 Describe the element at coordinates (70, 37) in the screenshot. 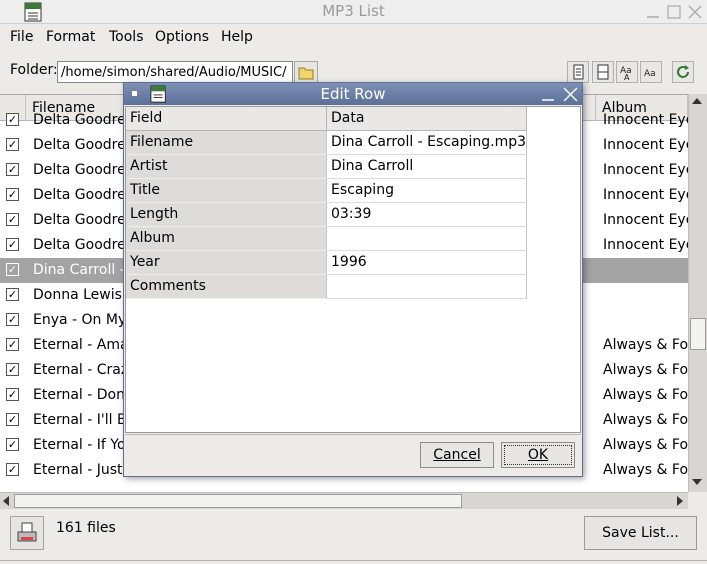

I see `menu-format: Format` at that location.